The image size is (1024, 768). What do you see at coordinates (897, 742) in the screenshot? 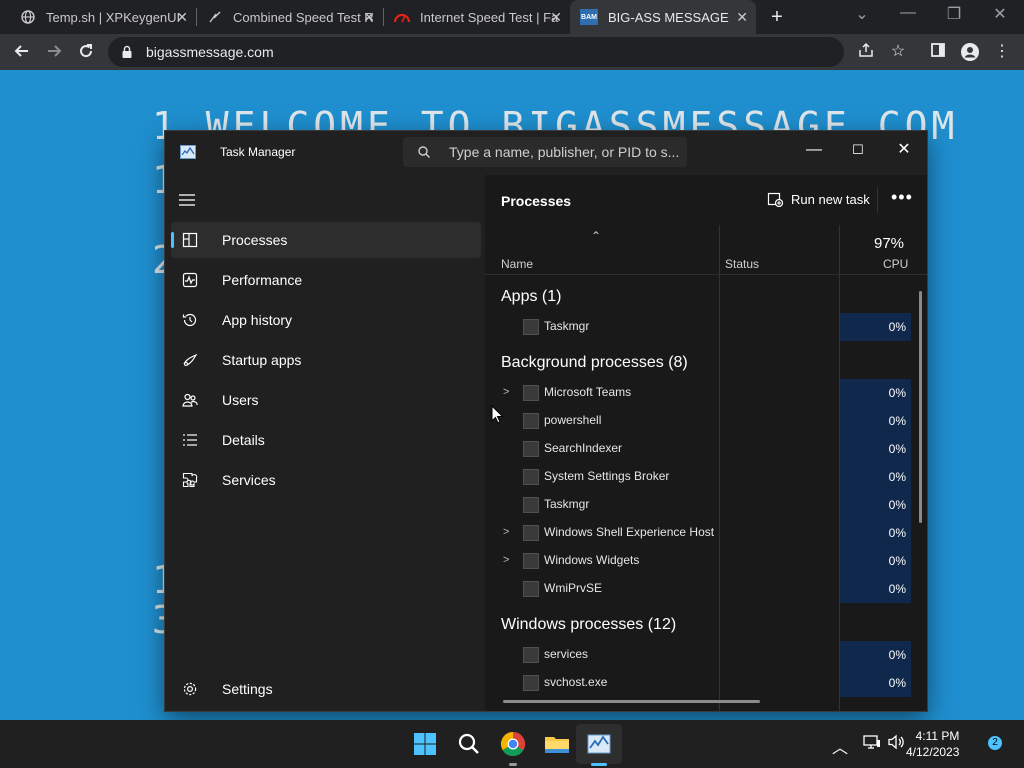
I see `volume-icon` at bounding box center [897, 742].